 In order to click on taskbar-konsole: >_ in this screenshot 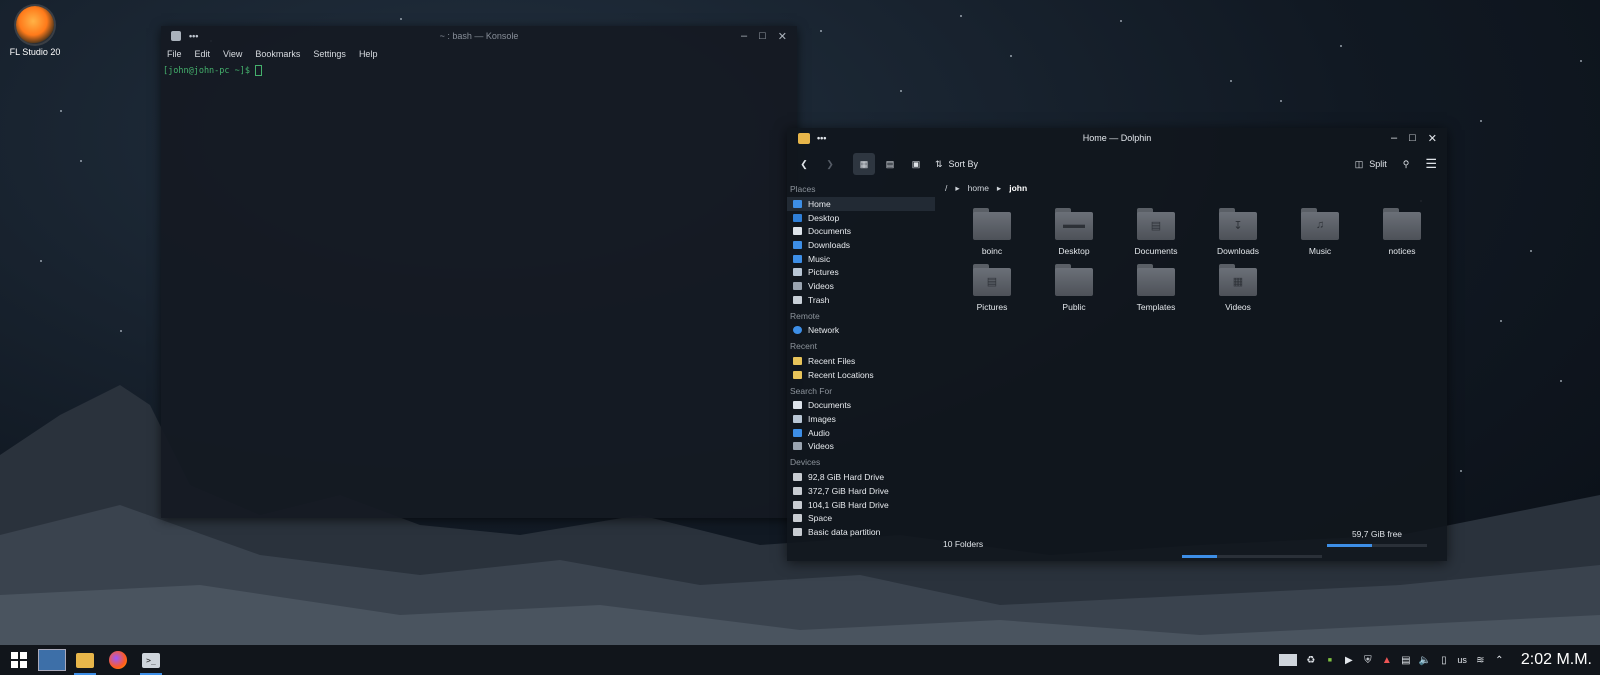, I will do `click(151, 660)`.